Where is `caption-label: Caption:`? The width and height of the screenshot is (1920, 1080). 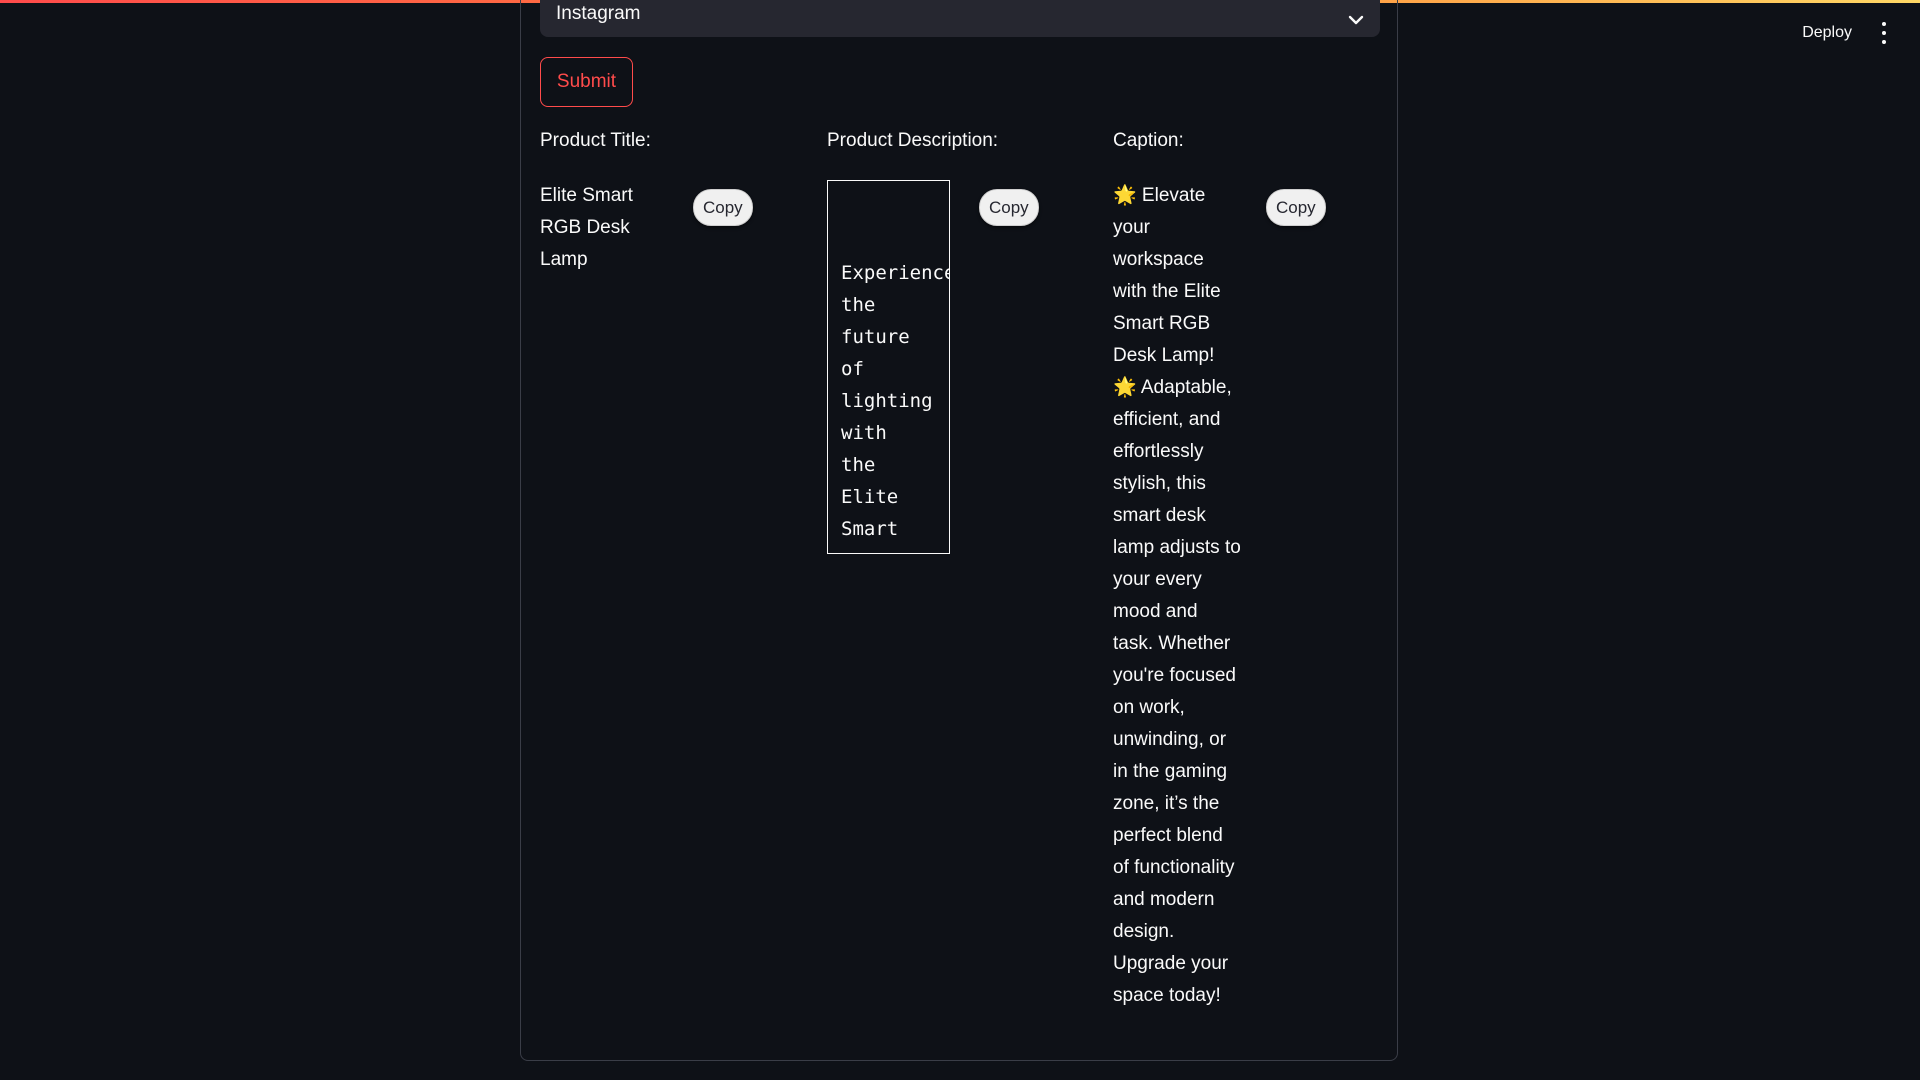 caption-label: Caption: is located at coordinates (1148, 140).